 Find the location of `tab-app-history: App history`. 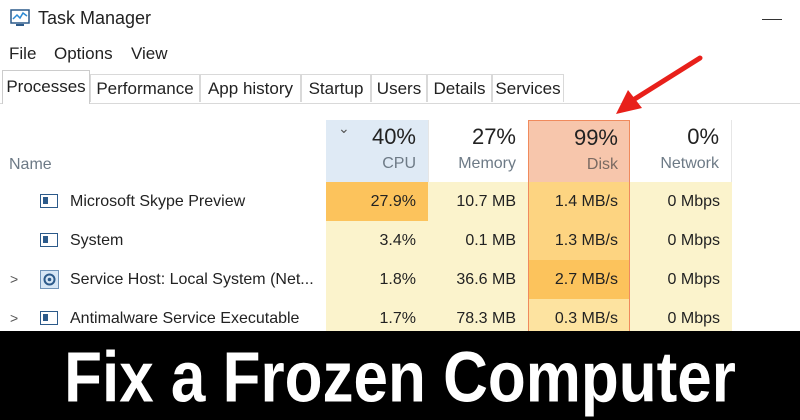

tab-app-history: App history is located at coordinates (250, 88).